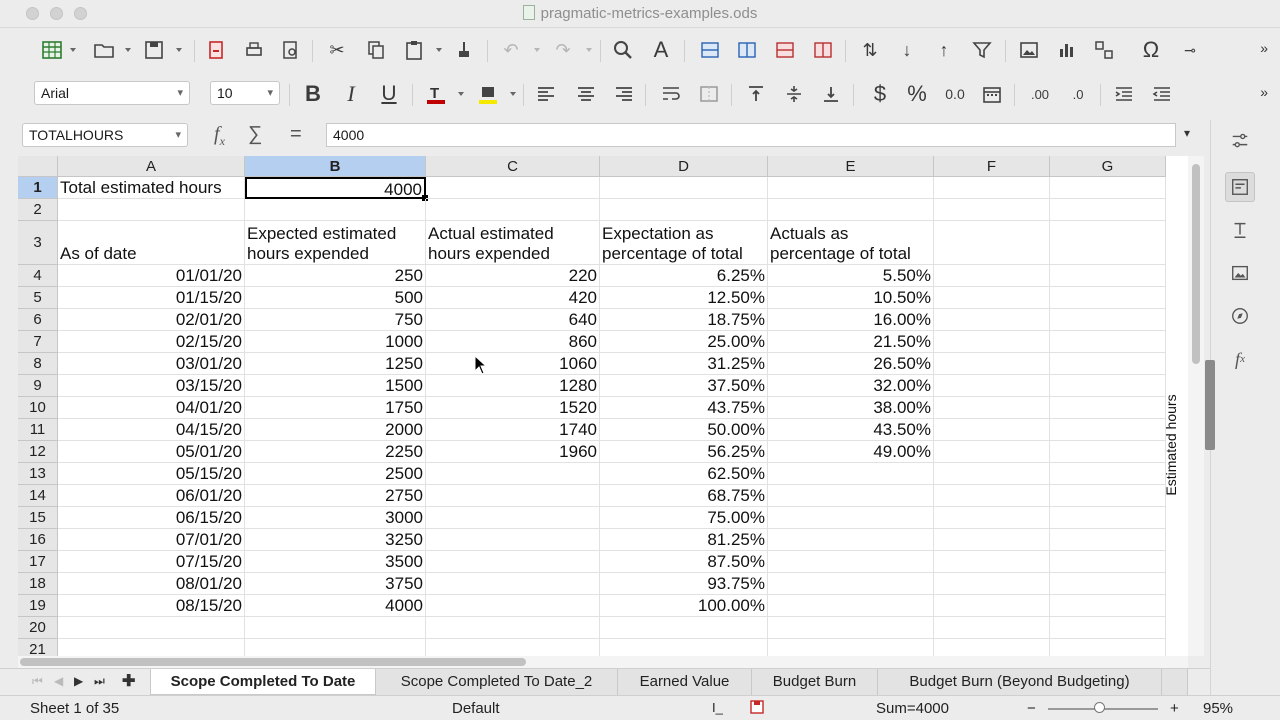 The image size is (1280, 720). Describe the element at coordinates (586, 94) in the screenshot. I see `align-center-button` at that location.